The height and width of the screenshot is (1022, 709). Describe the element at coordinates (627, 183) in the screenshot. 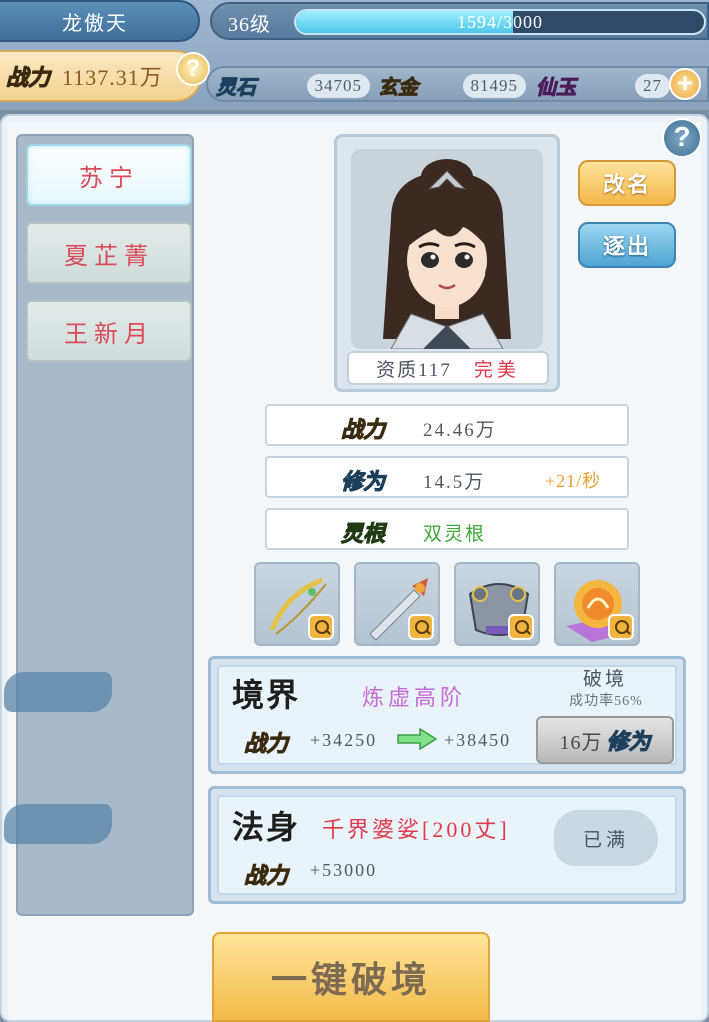

I see `rename-button: 改名` at that location.